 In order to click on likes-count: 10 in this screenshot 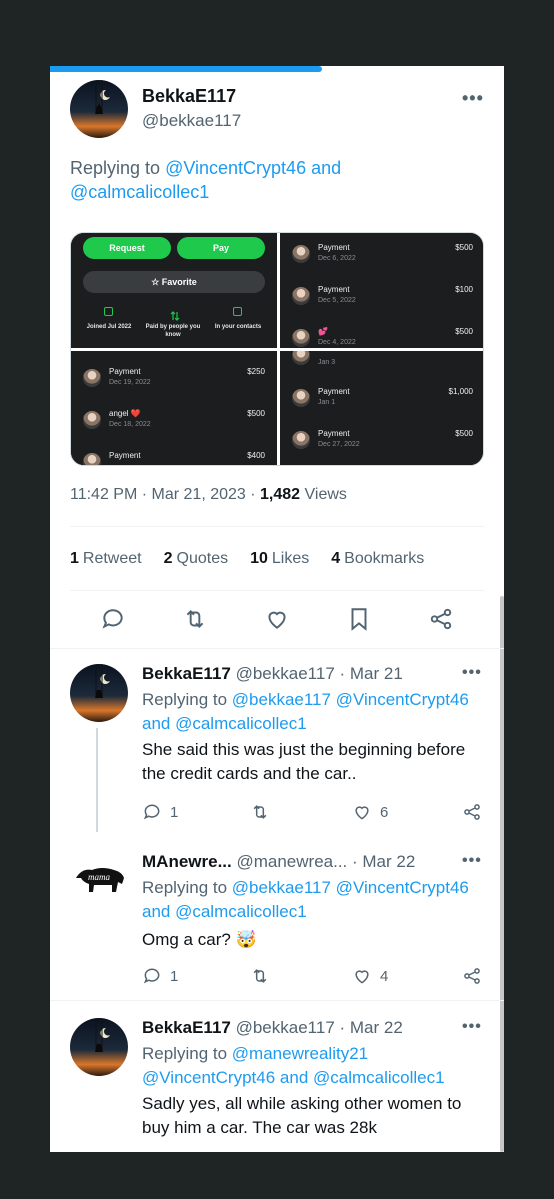, I will do `click(259, 558)`.